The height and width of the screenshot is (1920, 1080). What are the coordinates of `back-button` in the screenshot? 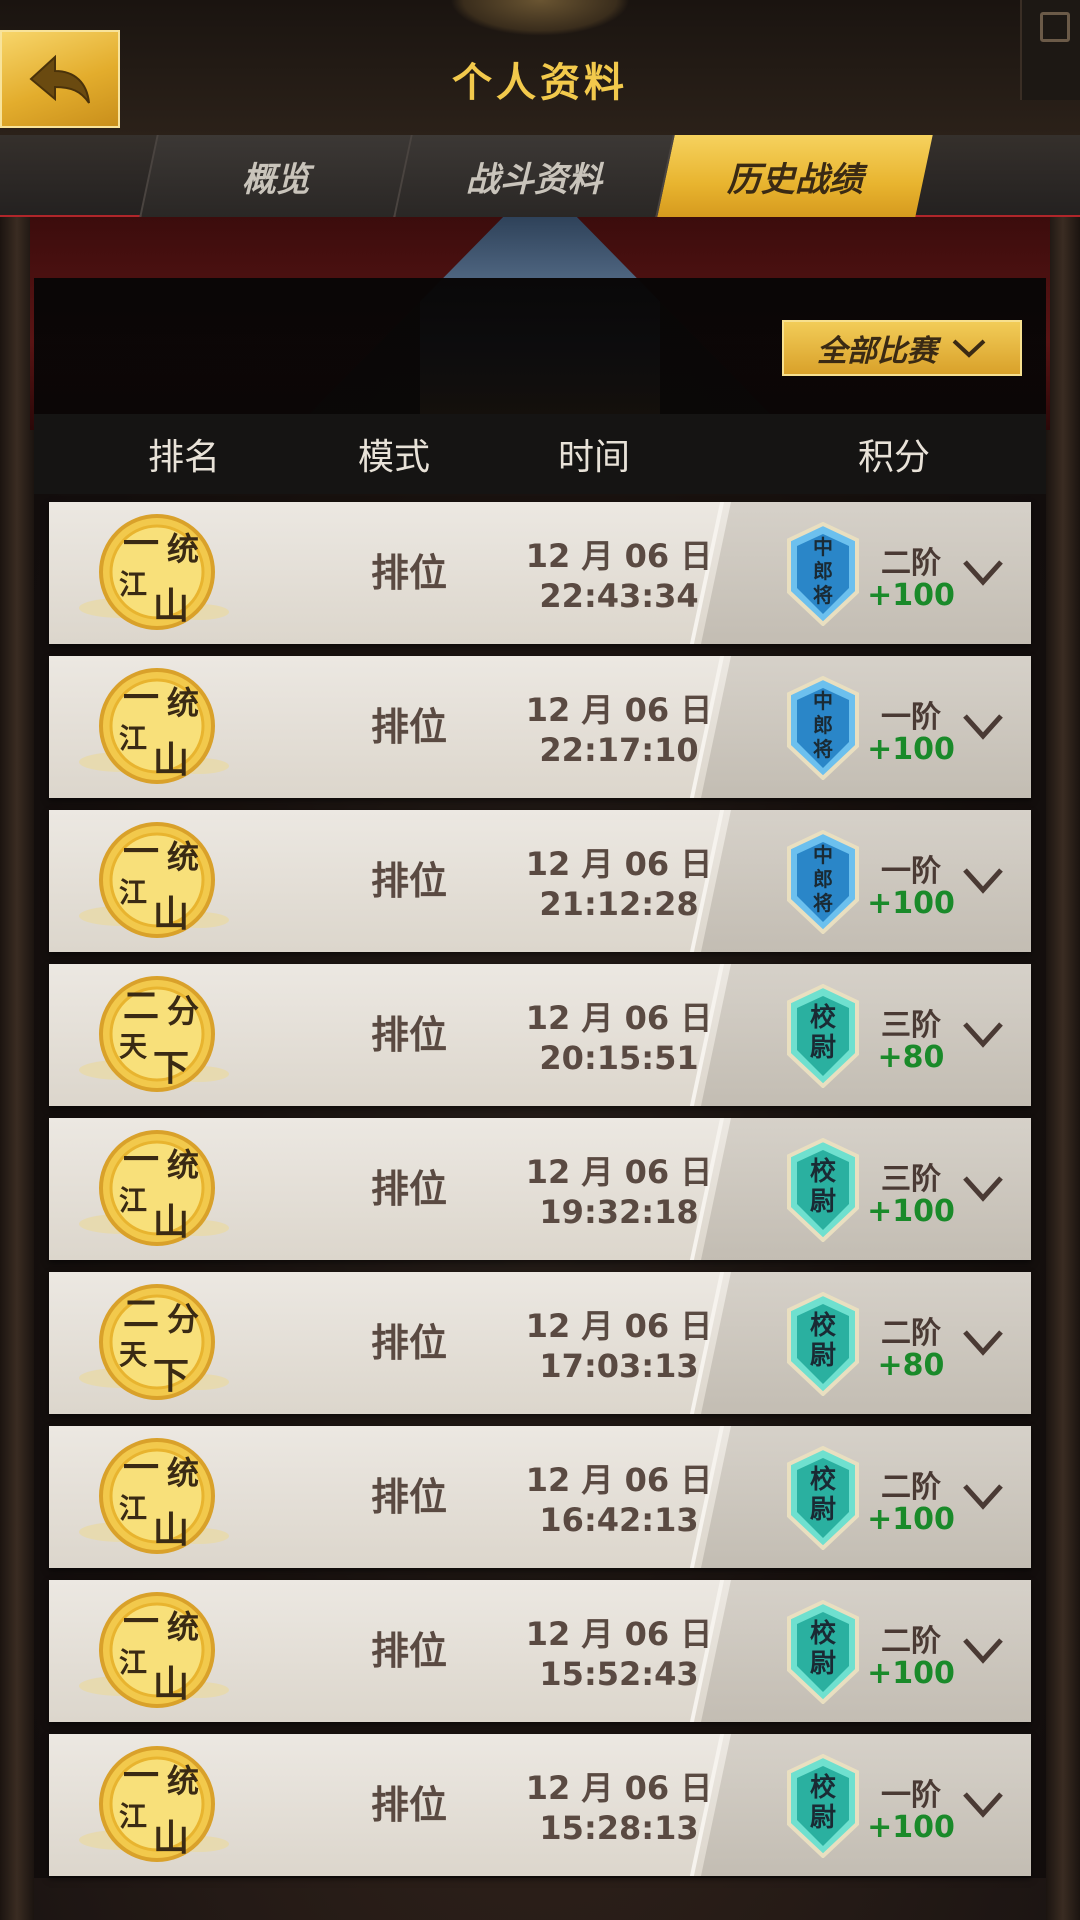 It's located at (60, 79).